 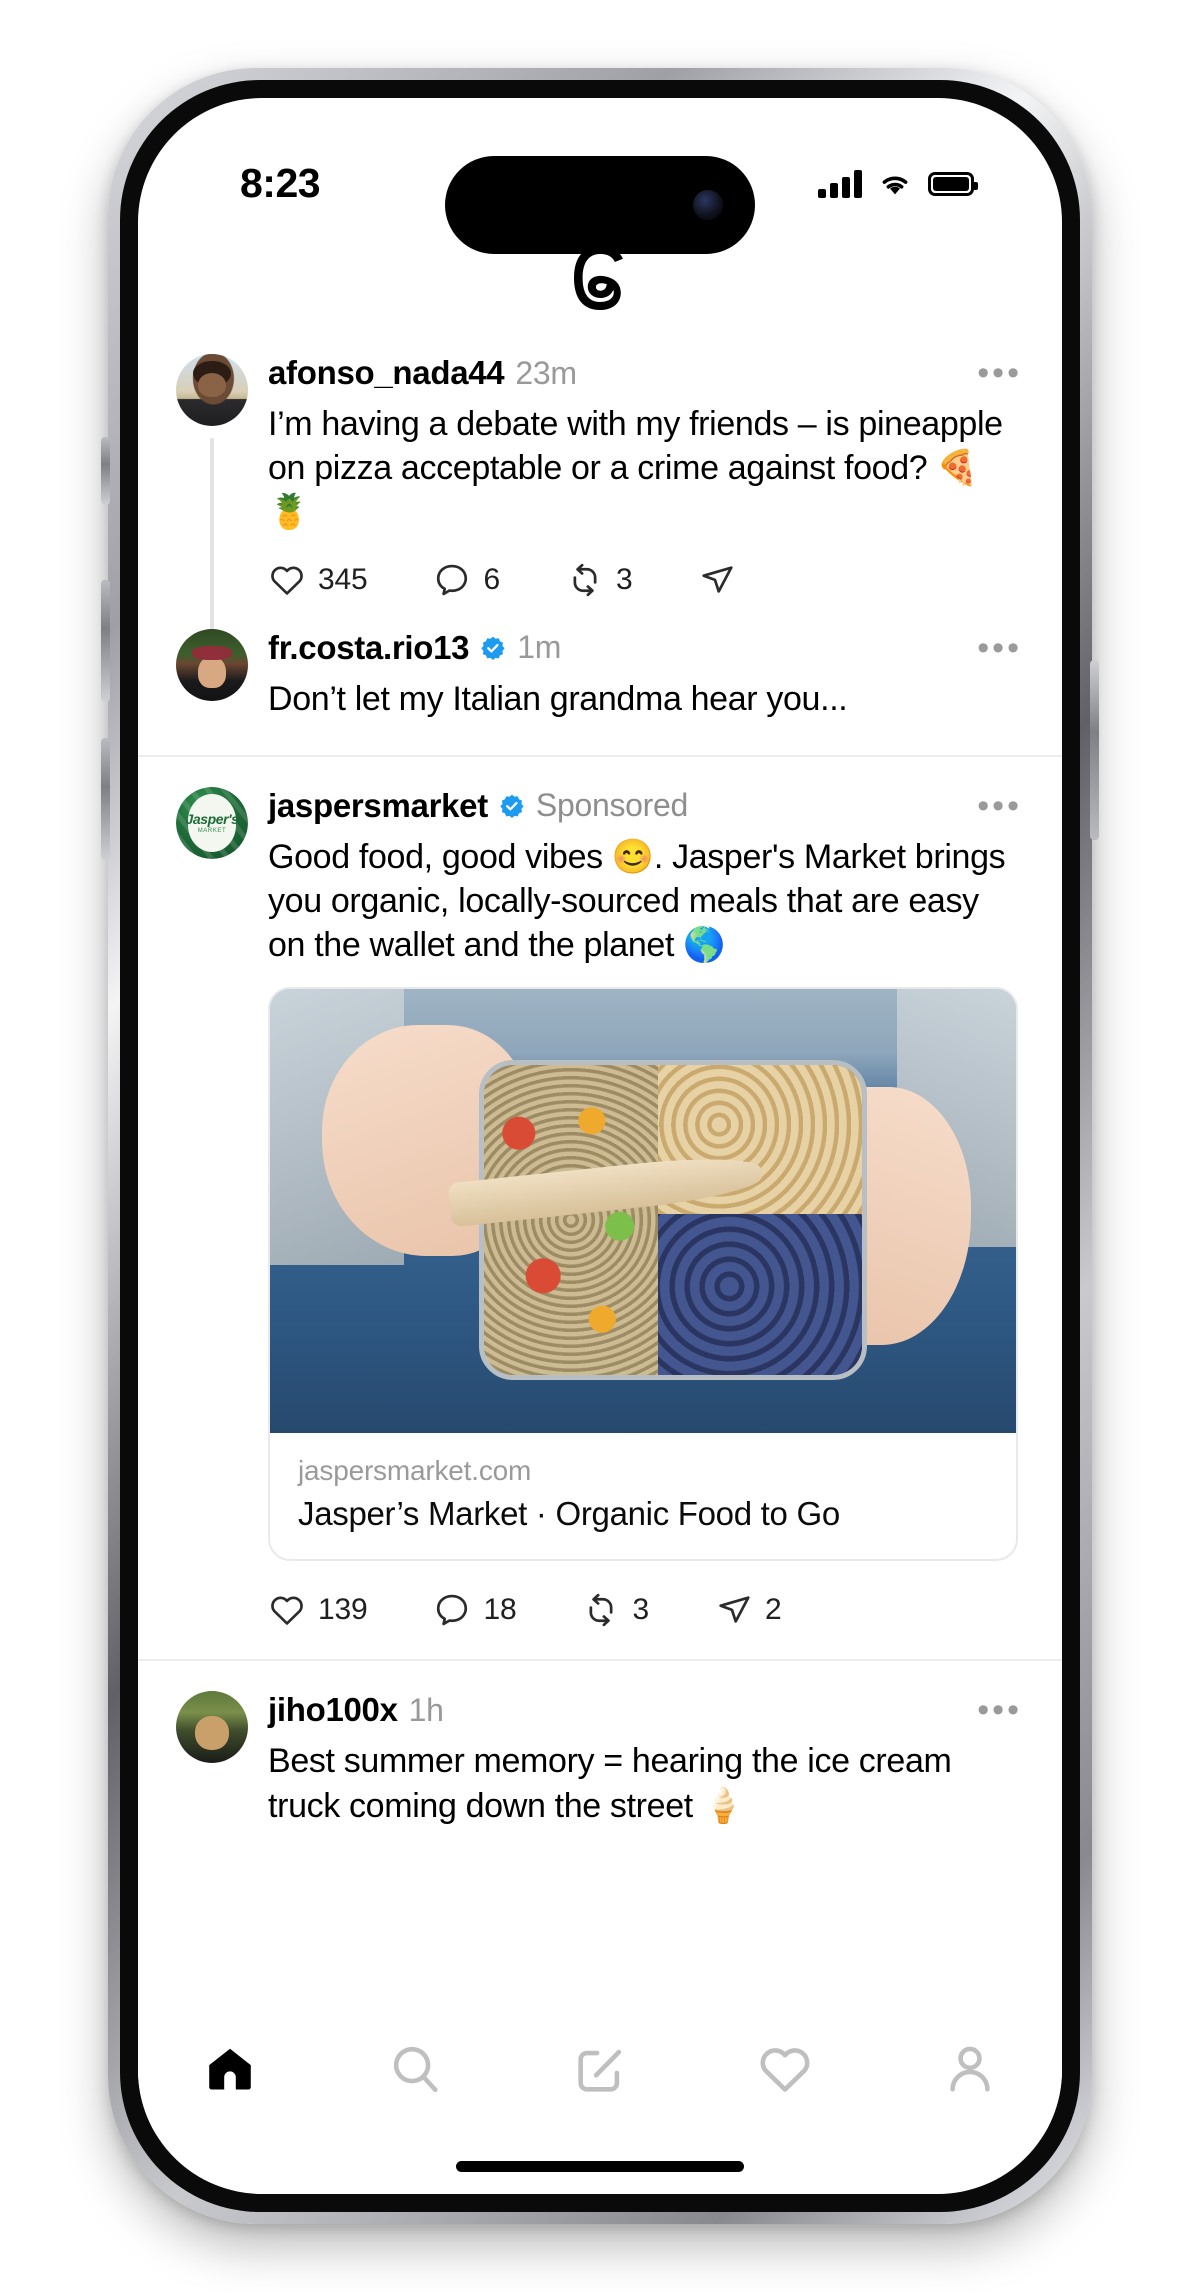 I want to click on status-time: 8:23, so click(x=280, y=183).